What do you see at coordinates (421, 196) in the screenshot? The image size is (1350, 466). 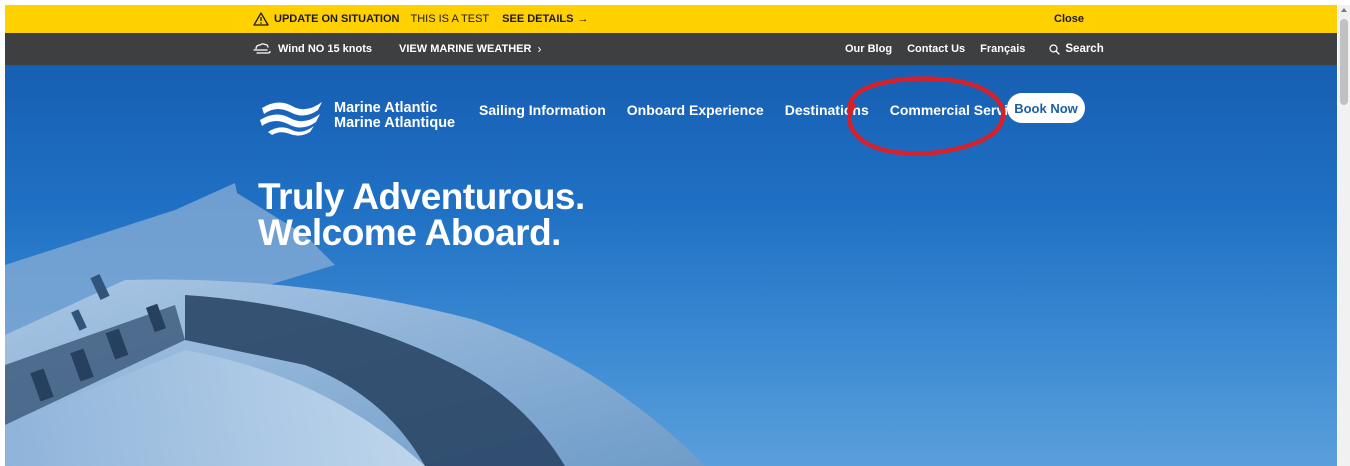 I see `hero-headline-line1: Truly Adventurous.` at bounding box center [421, 196].